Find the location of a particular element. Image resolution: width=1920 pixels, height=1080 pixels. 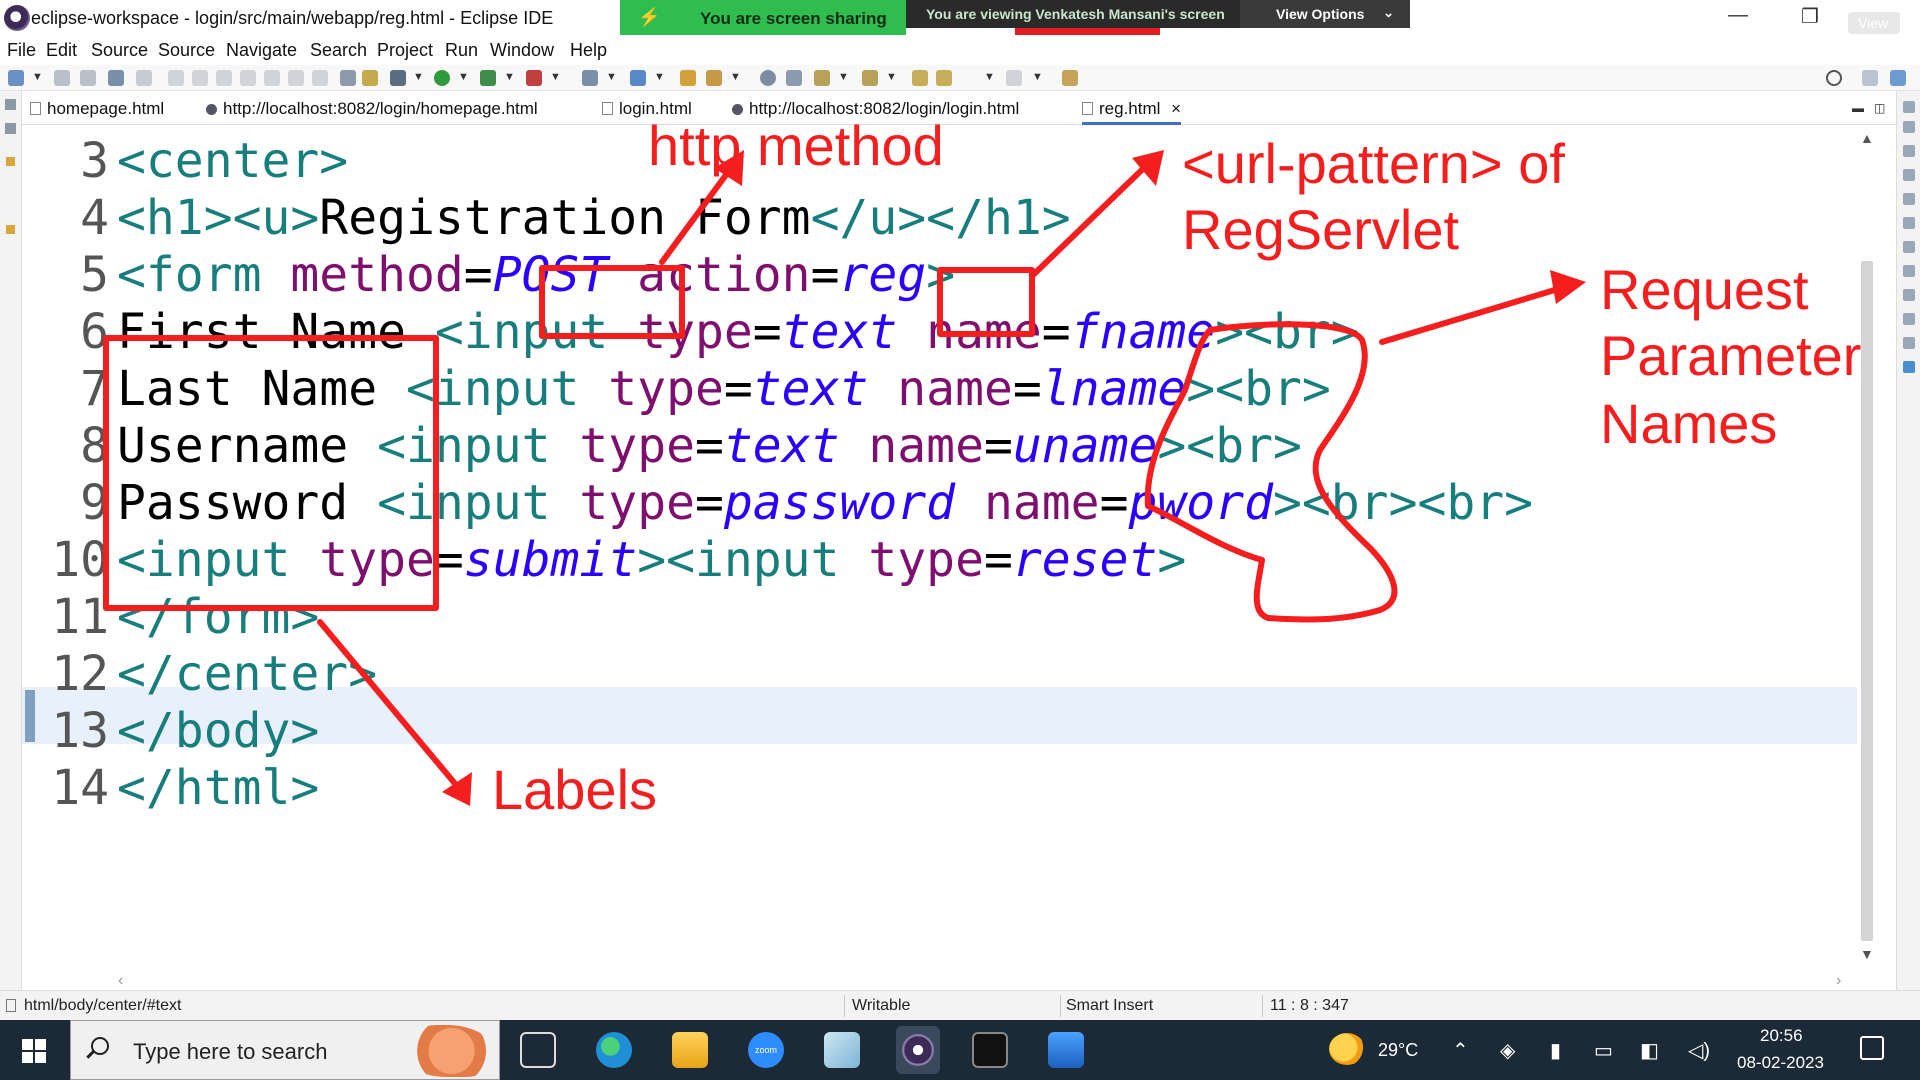

problems-icon is located at coordinates (1909, 271).